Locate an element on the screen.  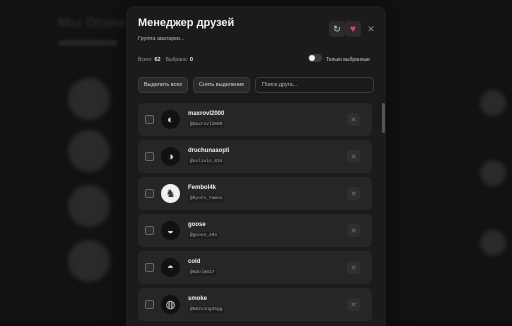
refresh-icon: ↻ is located at coordinates (337, 29).